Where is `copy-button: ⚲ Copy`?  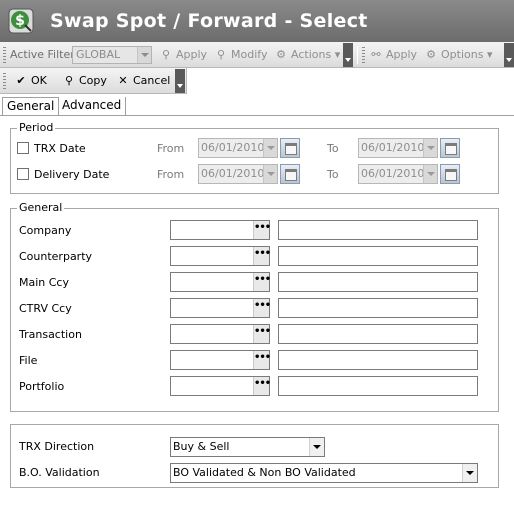 copy-button: ⚲ Copy is located at coordinates (84, 81).